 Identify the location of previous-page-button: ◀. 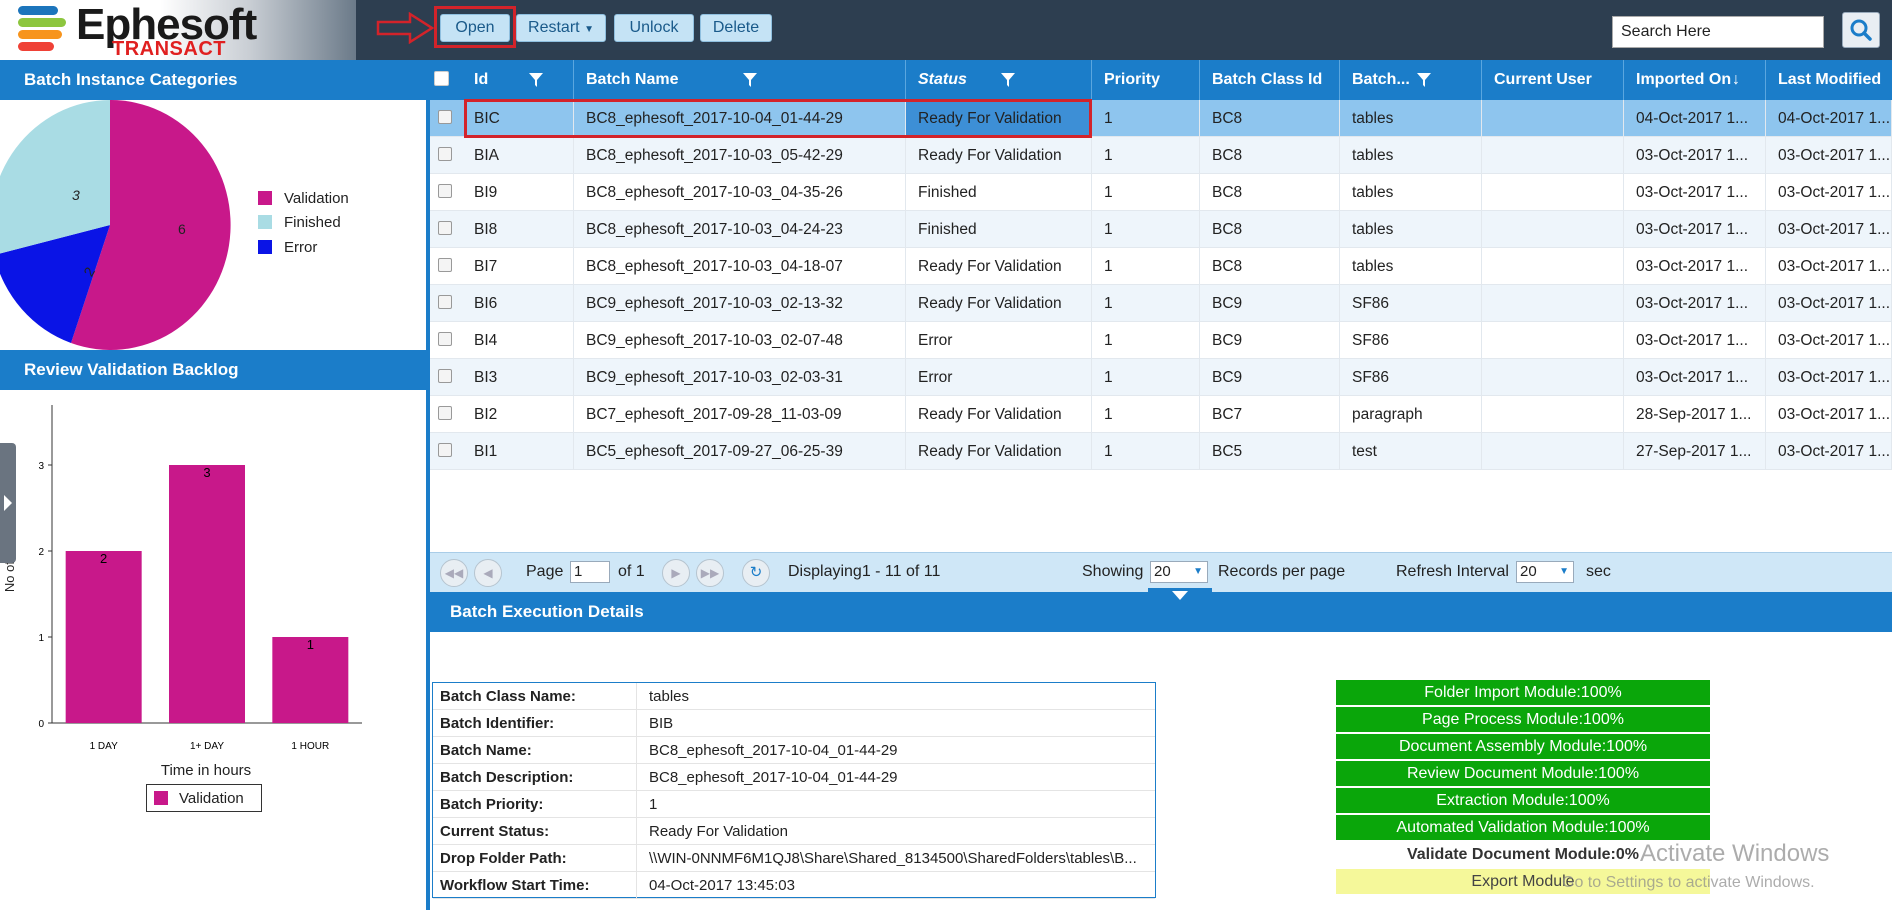
(488, 573).